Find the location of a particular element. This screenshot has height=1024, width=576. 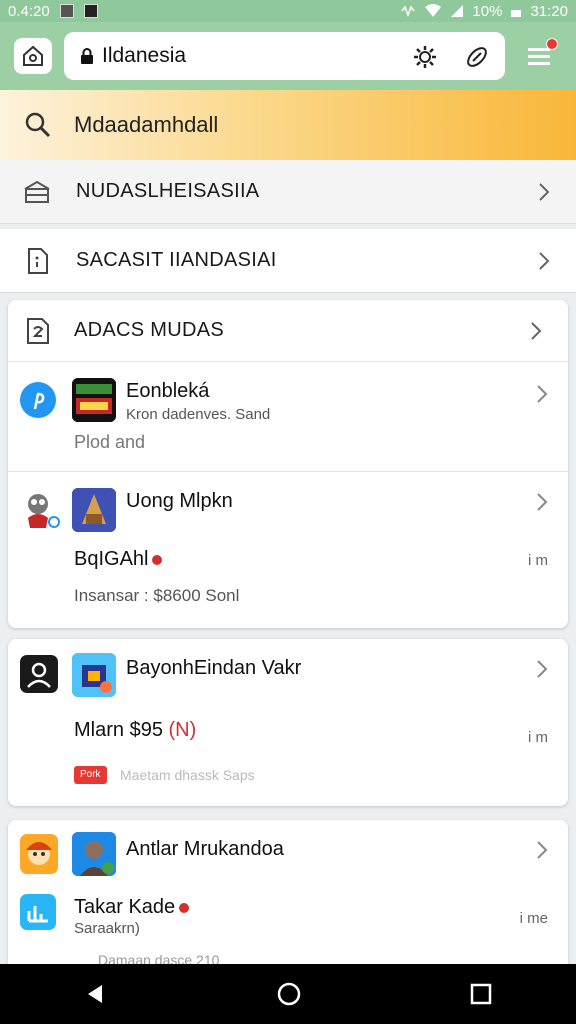

app-price: Mlarn $95 (N) is located at coordinates (135, 730).